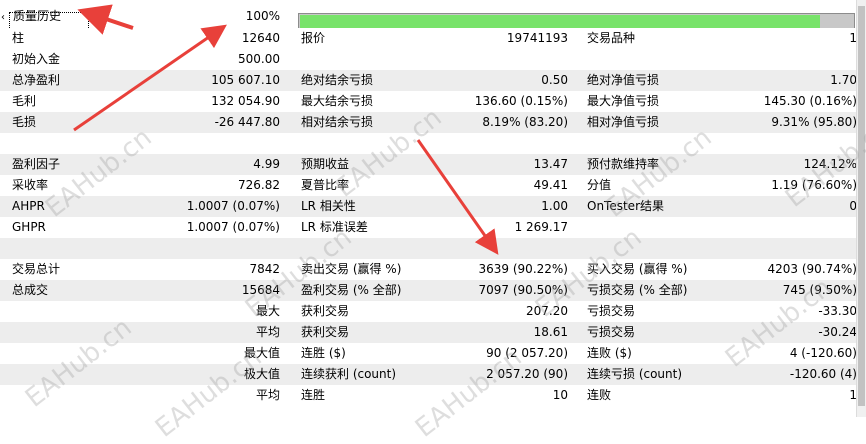 Image resolution: width=866 pixels, height=444 pixels. What do you see at coordinates (843, 80) in the screenshot?
I see `stat-value: 1.70` at bounding box center [843, 80].